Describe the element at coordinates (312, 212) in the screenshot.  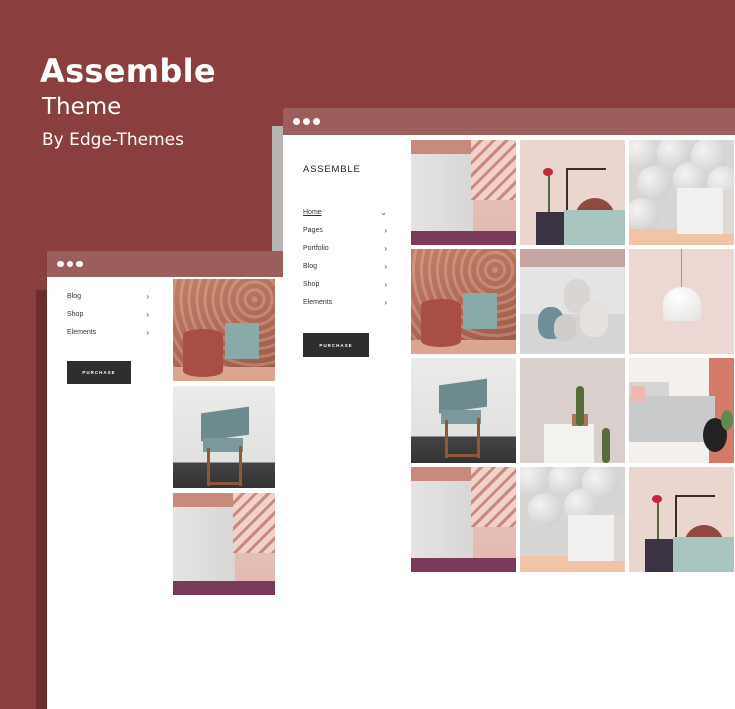
I see `nav-item-label: Home` at that location.